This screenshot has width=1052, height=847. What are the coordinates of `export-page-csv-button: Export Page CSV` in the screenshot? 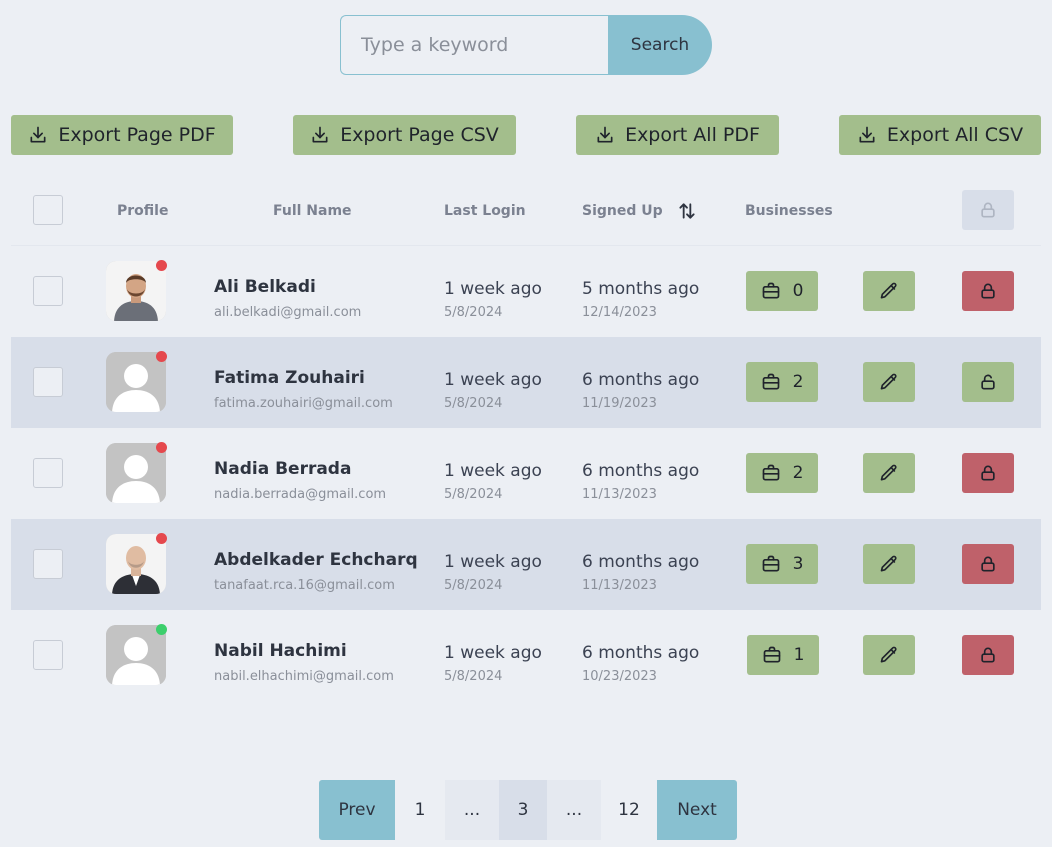 It's located at (404, 135).